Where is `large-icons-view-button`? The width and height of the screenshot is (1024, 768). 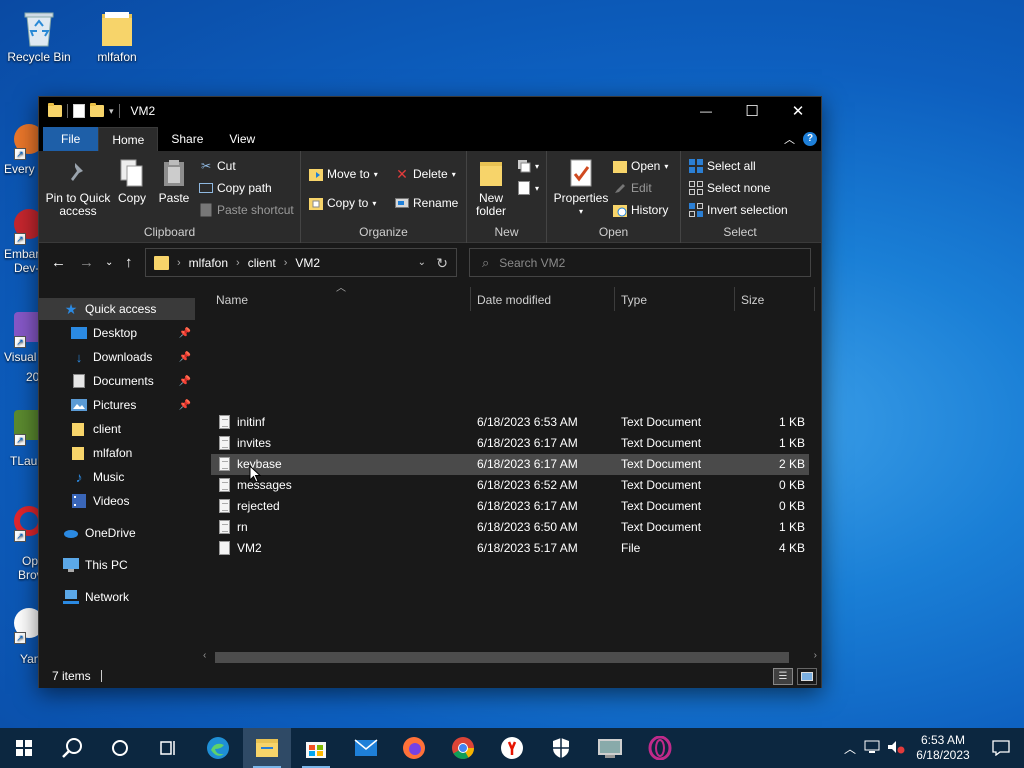 large-icons-view-button is located at coordinates (807, 676).